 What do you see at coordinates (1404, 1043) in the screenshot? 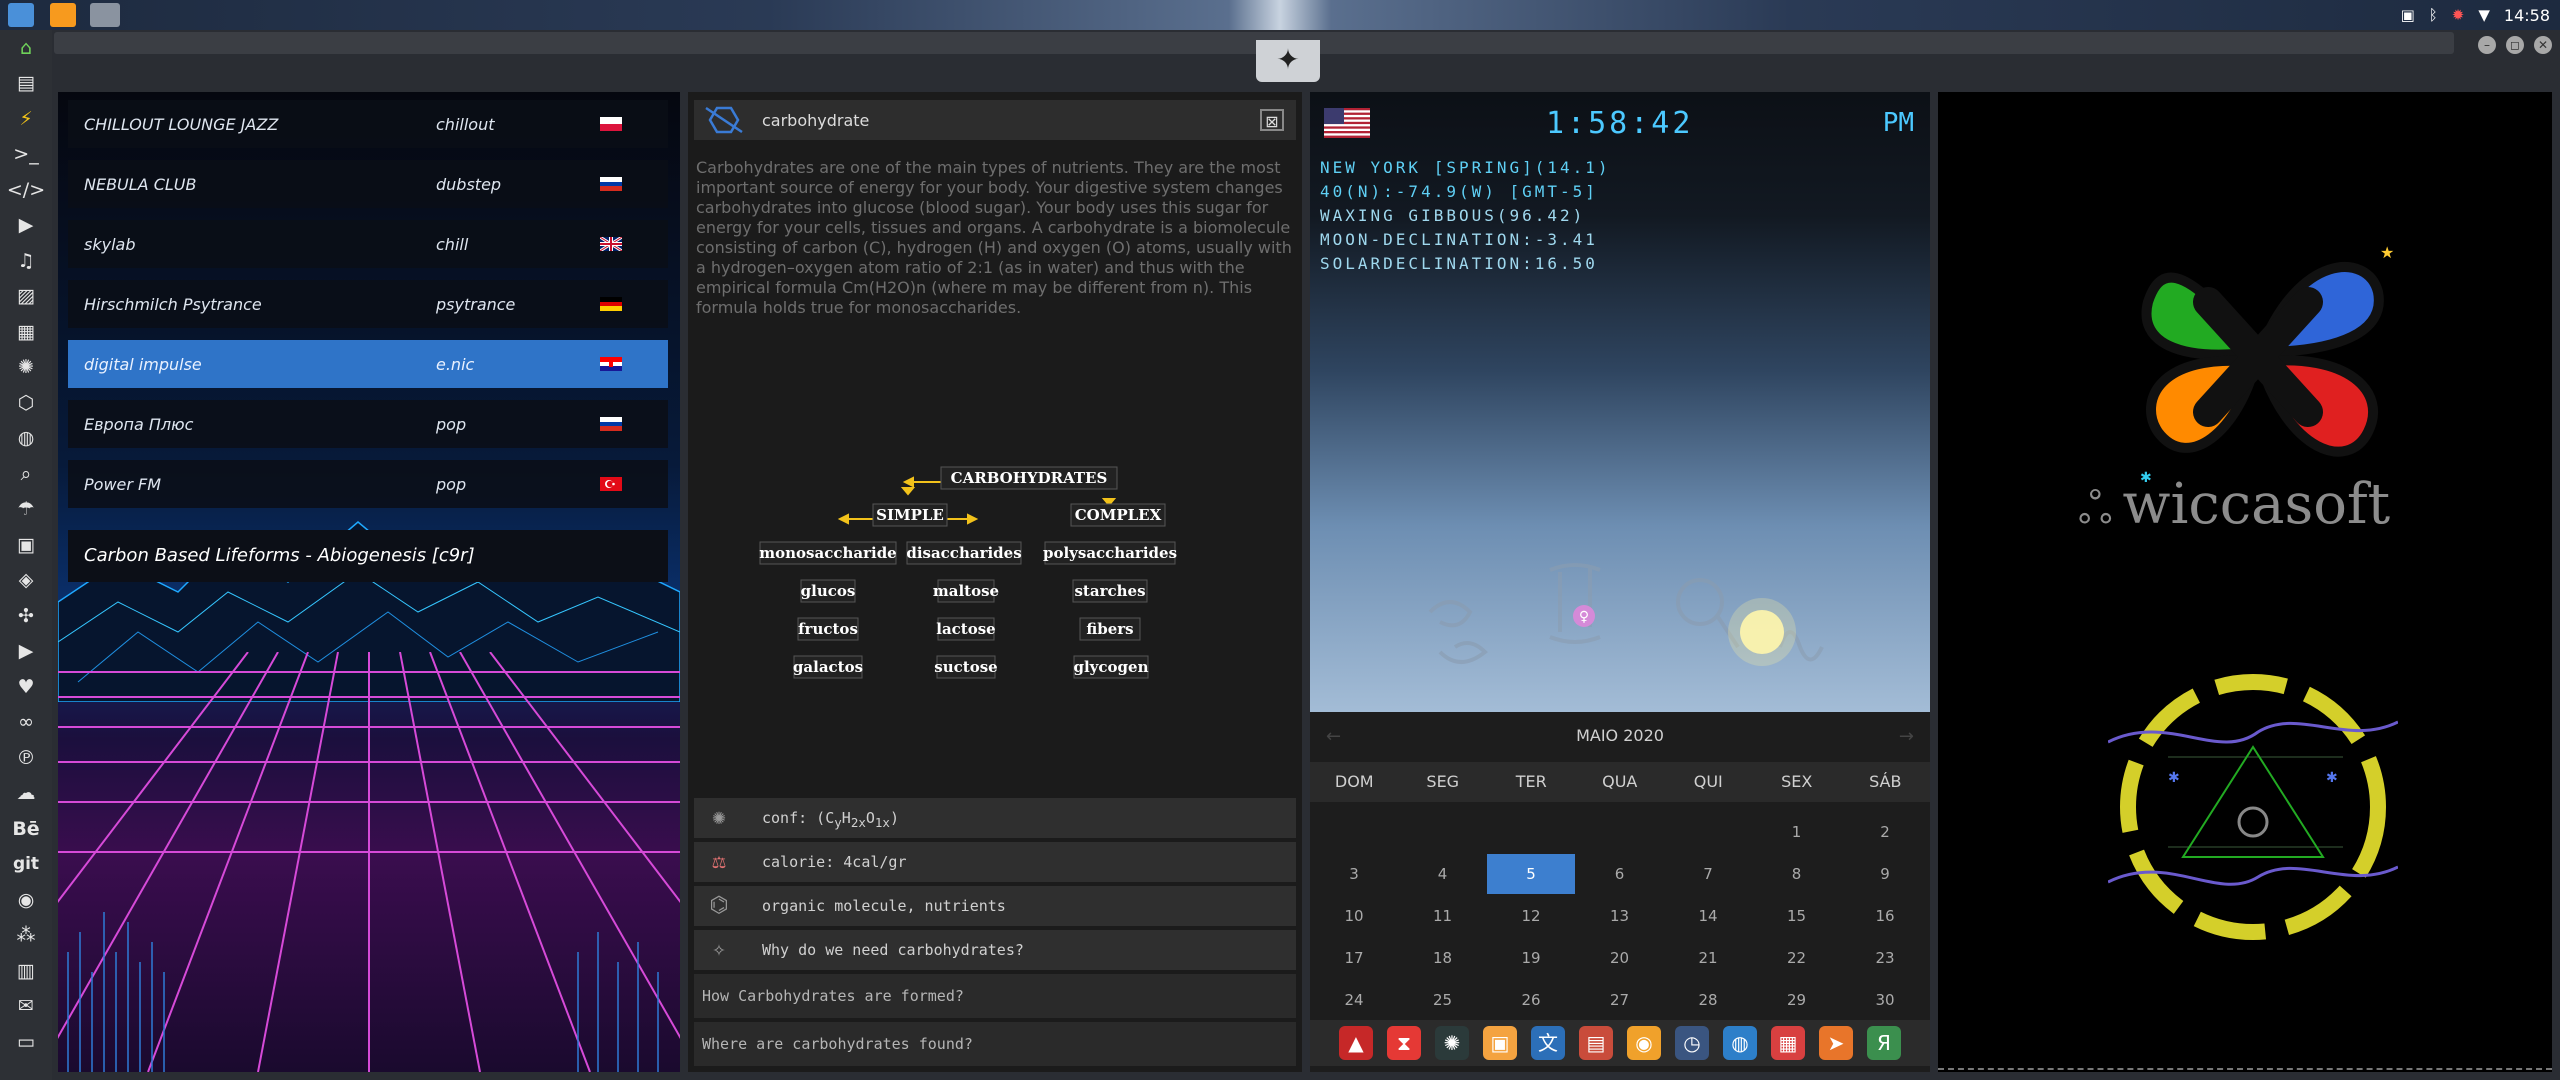
I see `hourglass-icon: ⧗` at bounding box center [1404, 1043].